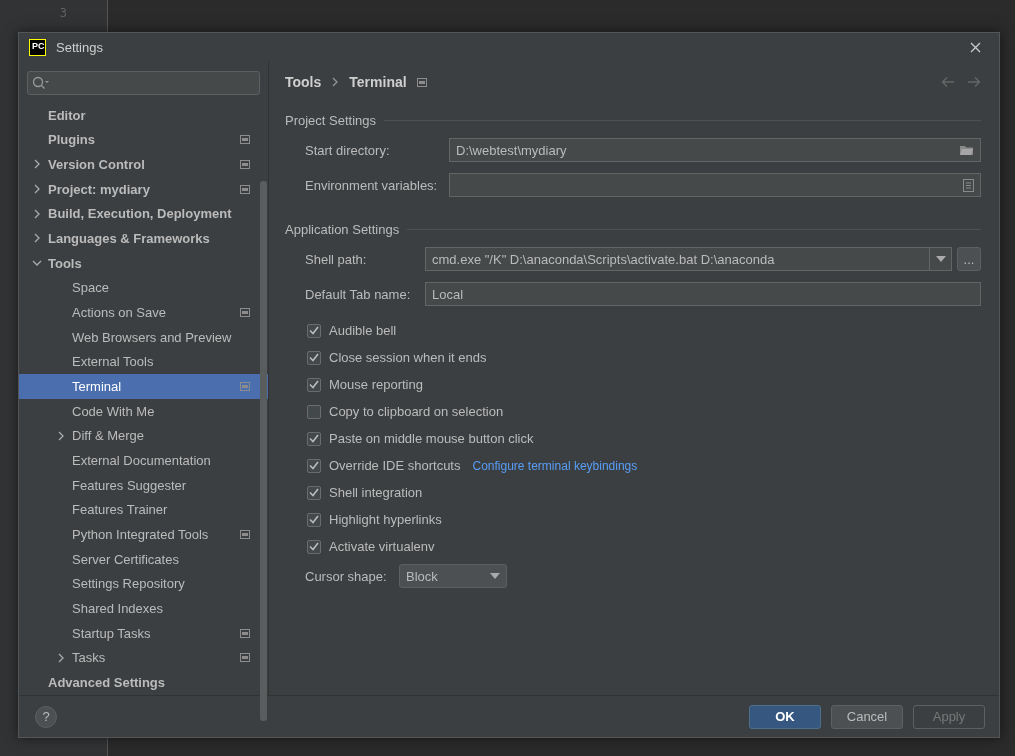  What do you see at coordinates (966, 150) in the screenshot?
I see `folder-icon` at bounding box center [966, 150].